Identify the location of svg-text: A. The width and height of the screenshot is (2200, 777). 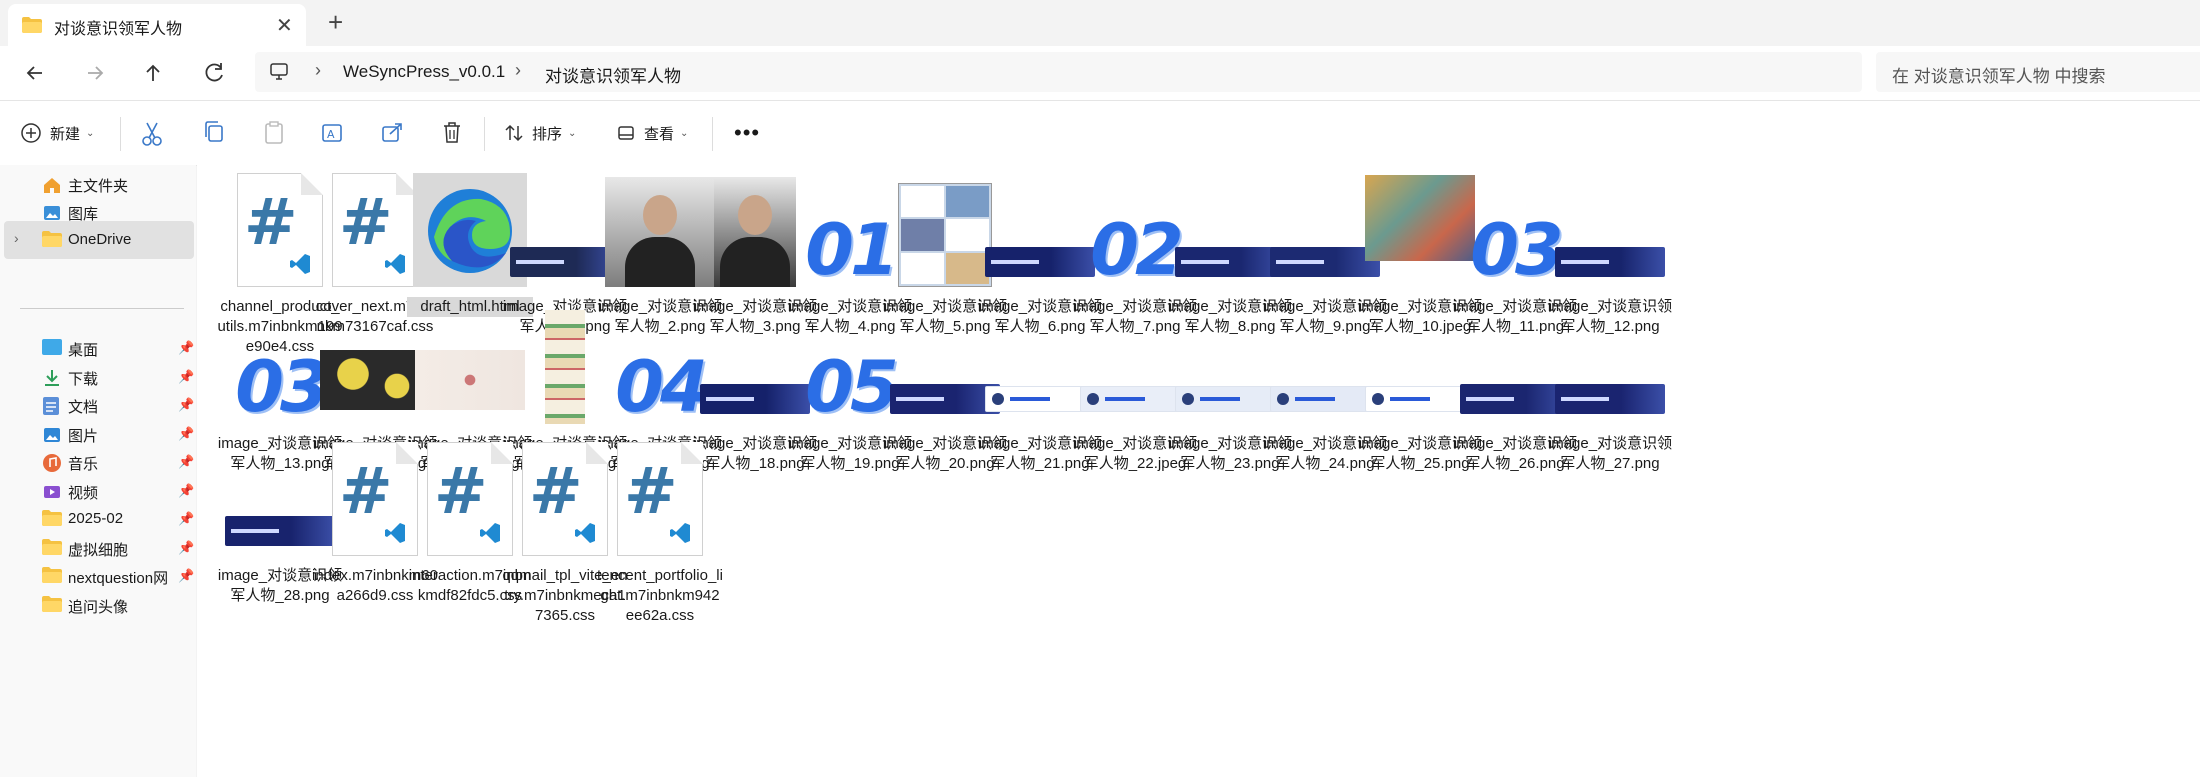
(331, 134).